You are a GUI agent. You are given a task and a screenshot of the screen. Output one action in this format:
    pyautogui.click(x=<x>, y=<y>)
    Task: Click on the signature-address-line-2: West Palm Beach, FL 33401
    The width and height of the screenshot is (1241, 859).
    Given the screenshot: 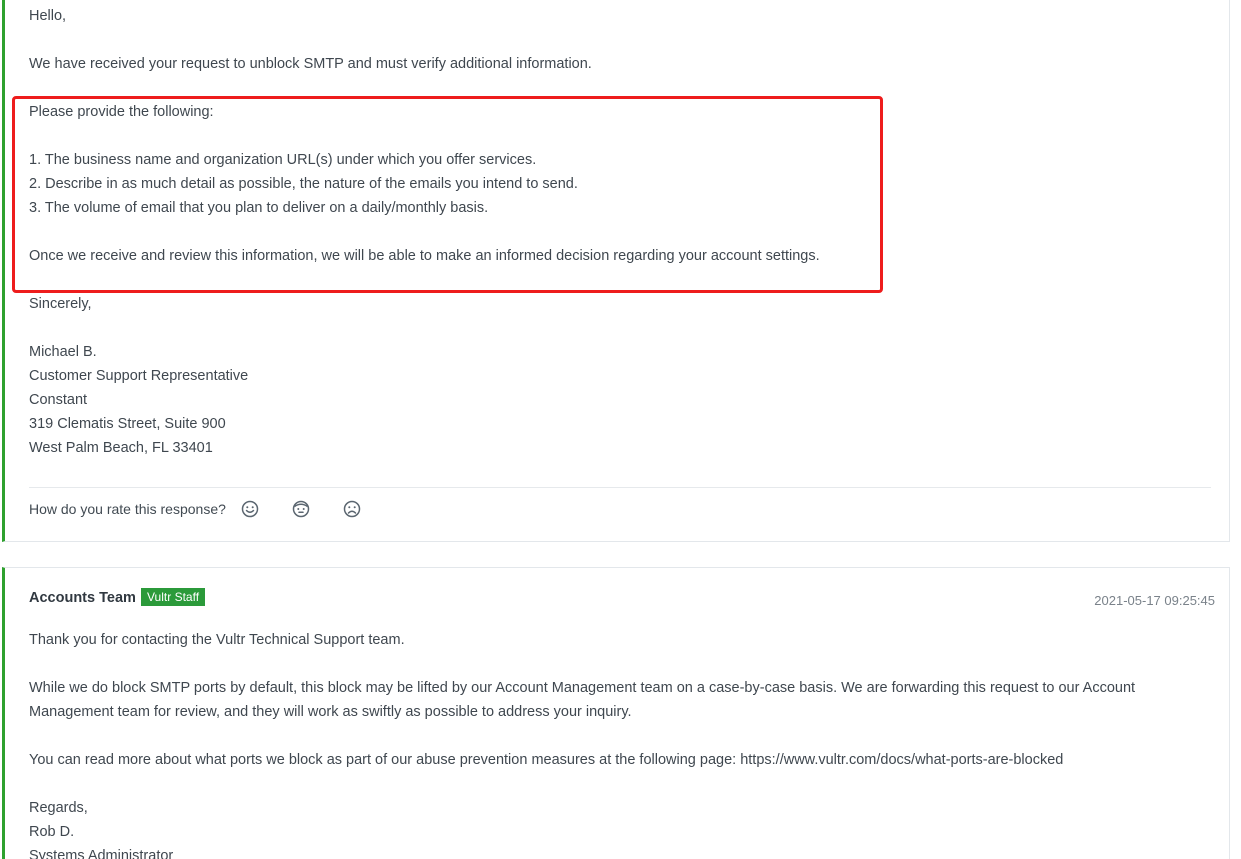 What is the action you would take?
    pyautogui.click(x=121, y=448)
    